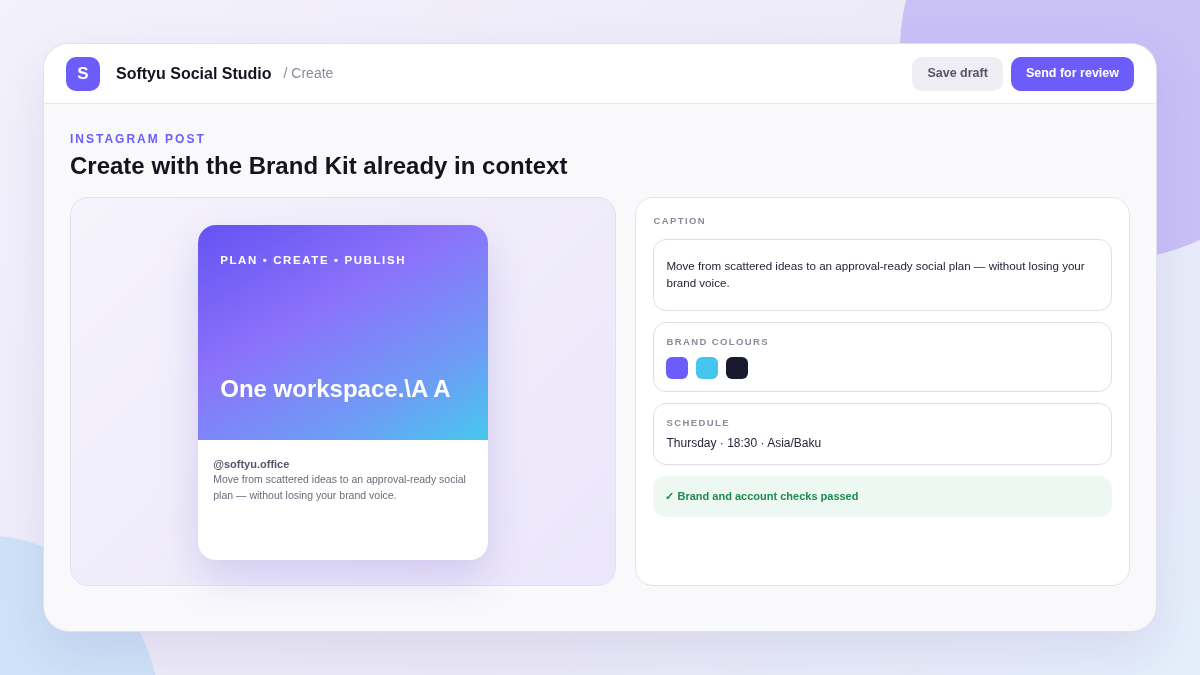 This screenshot has width=1200, height=675. What do you see at coordinates (957, 73) in the screenshot?
I see `save-draft-button: Save draft` at bounding box center [957, 73].